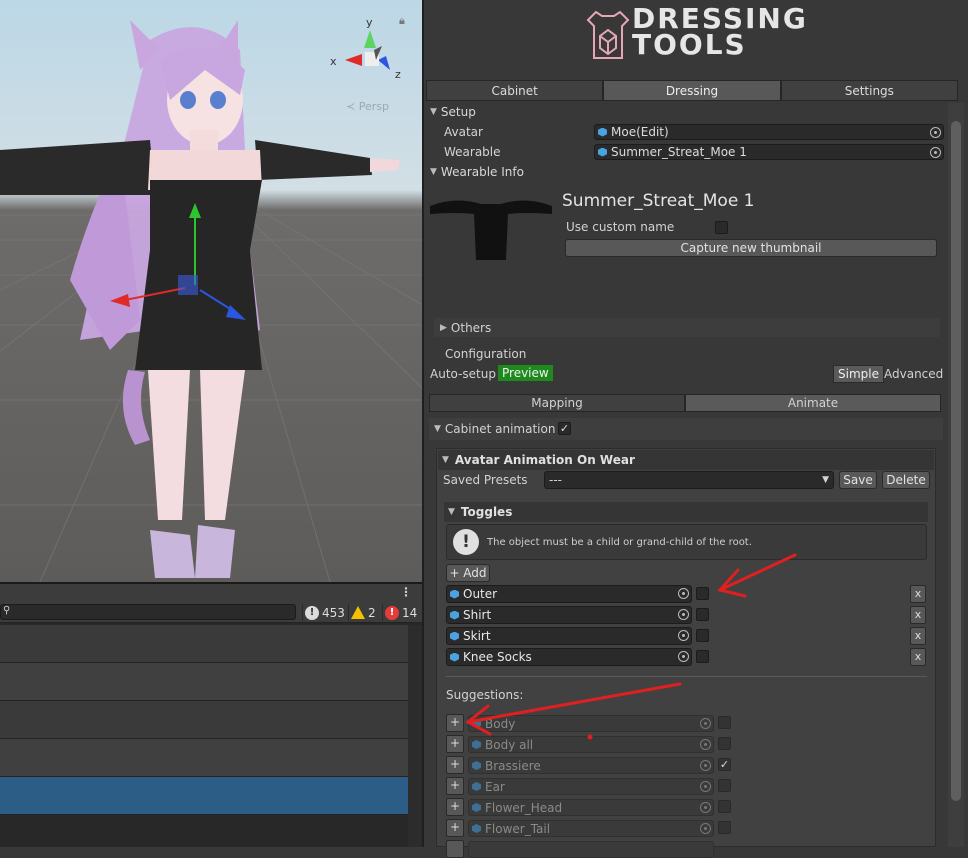 This screenshot has width=968, height=858. Describe the element at coordinates (640, 132) in the screenshot. I see `avatar-value: Moe(Edit)` at that location.